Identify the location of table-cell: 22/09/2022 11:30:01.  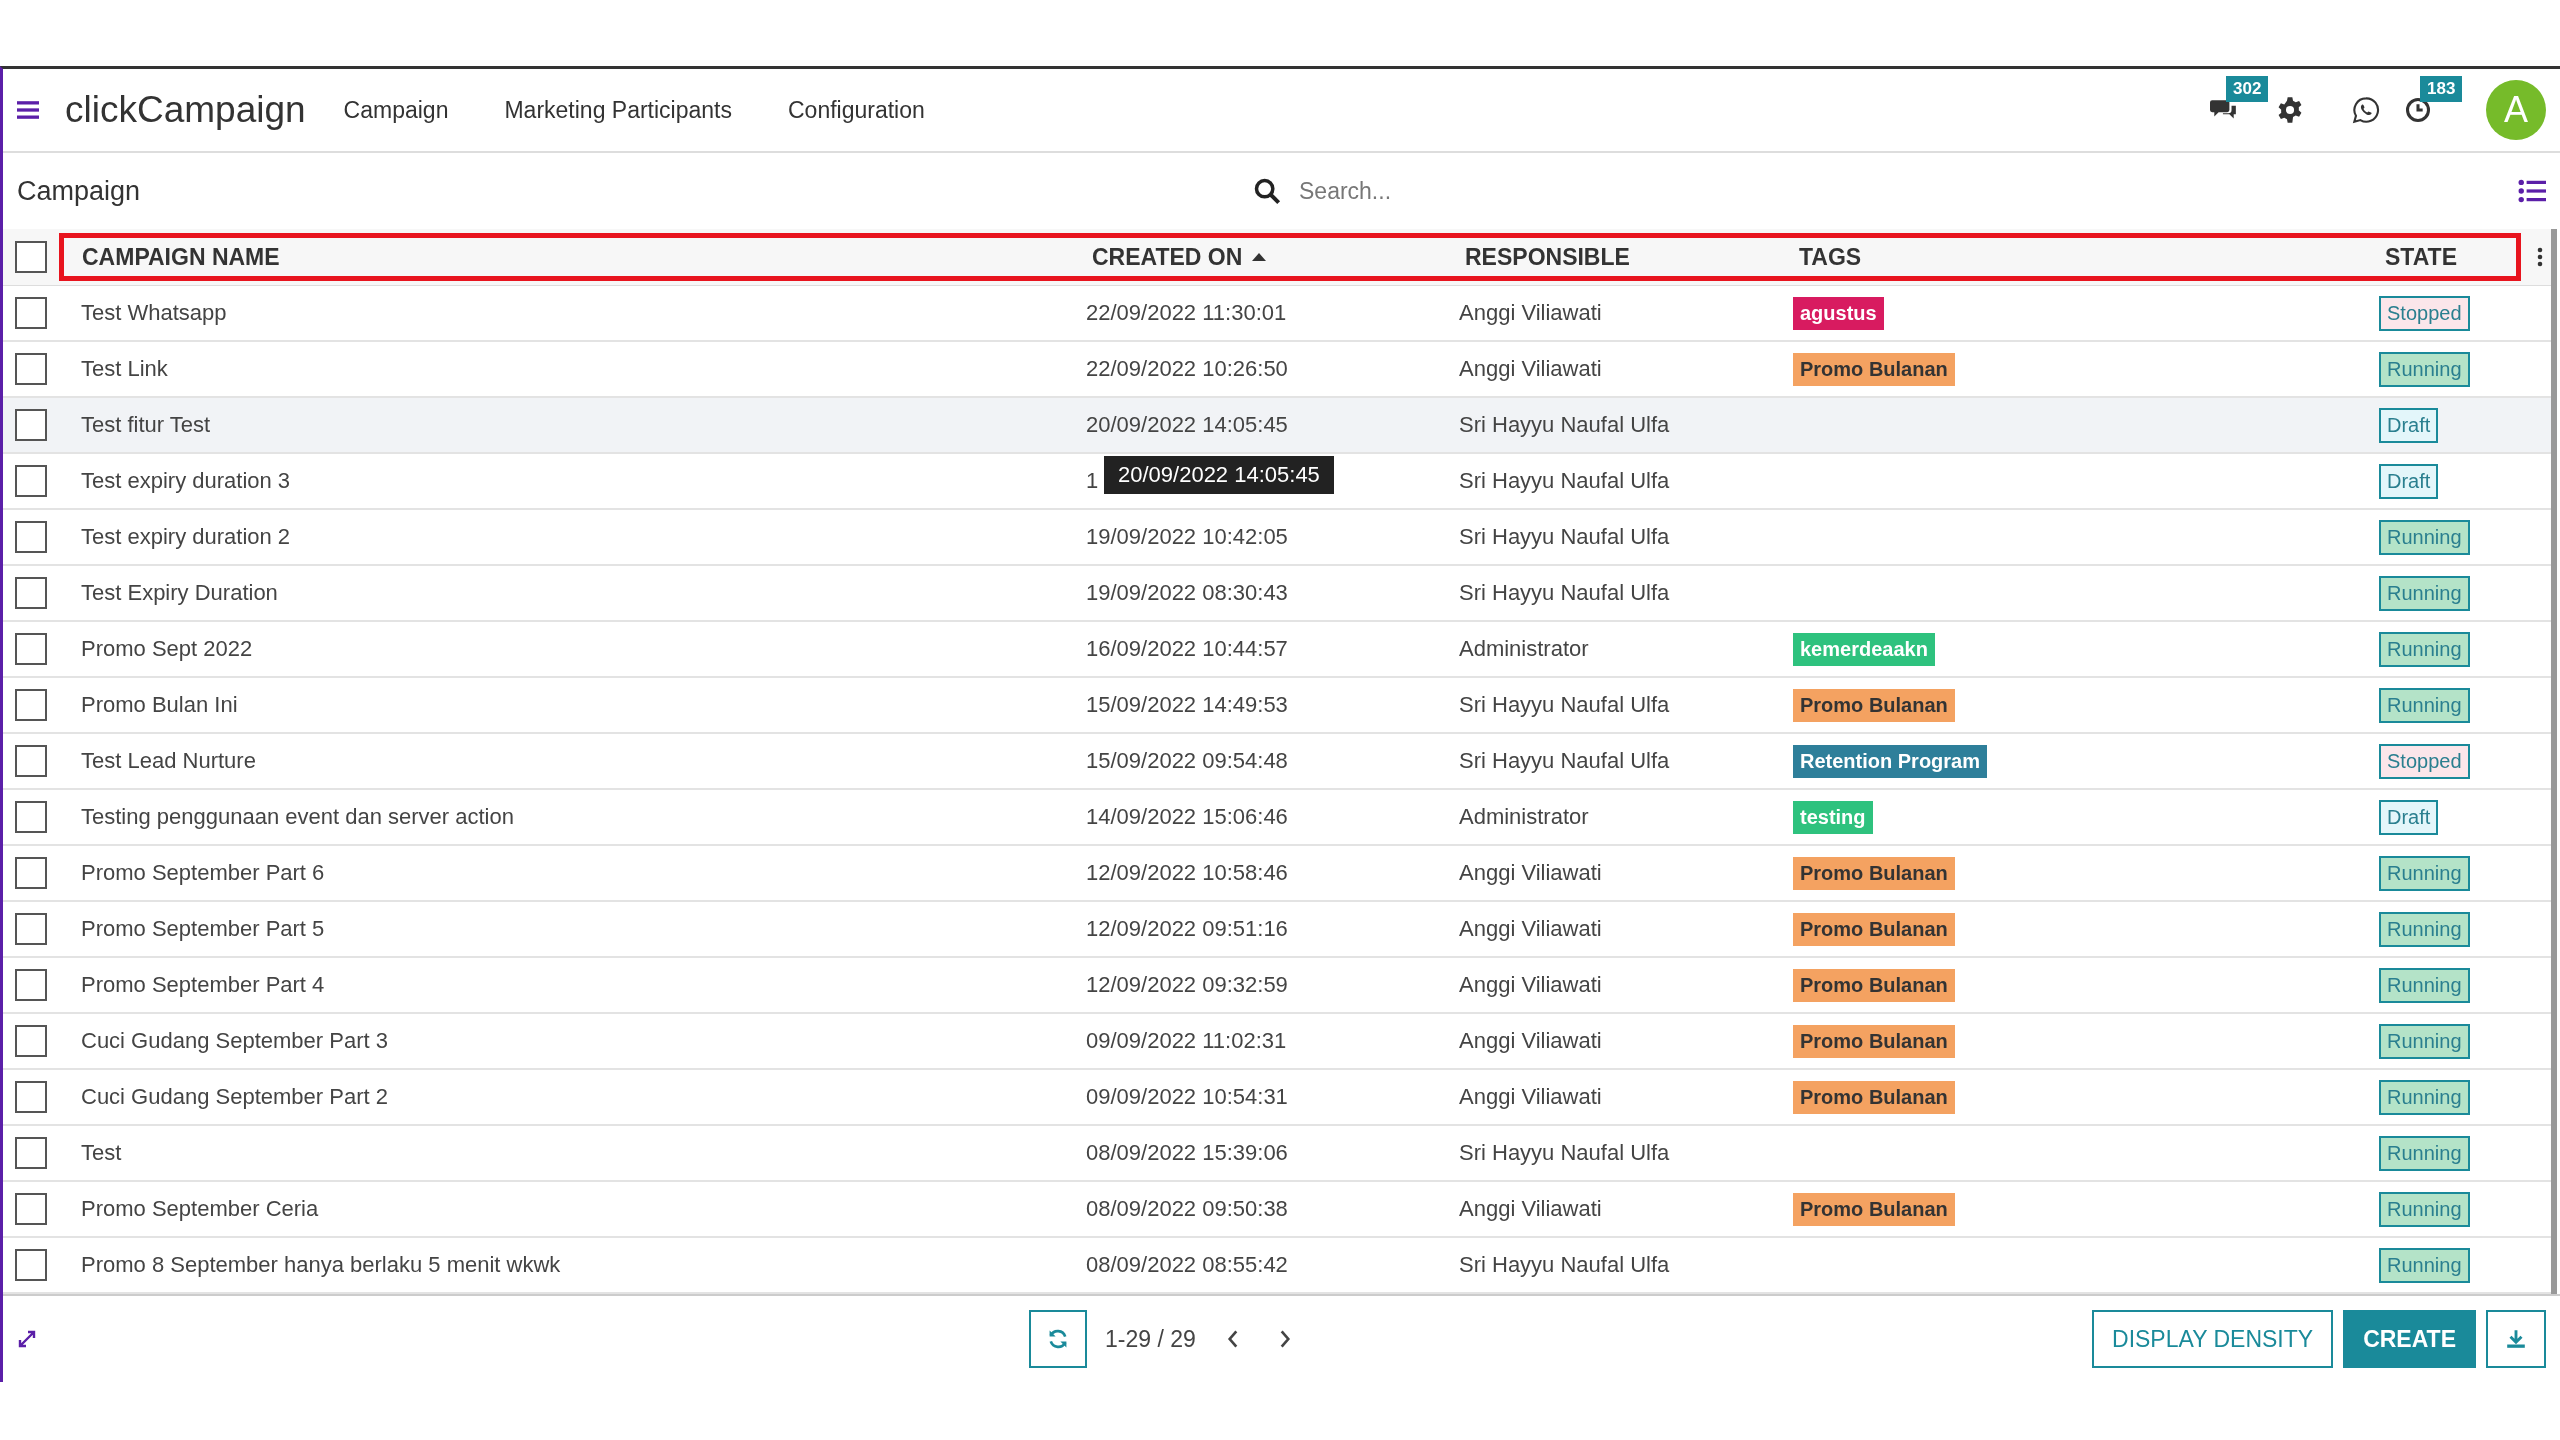
(1186, 313).